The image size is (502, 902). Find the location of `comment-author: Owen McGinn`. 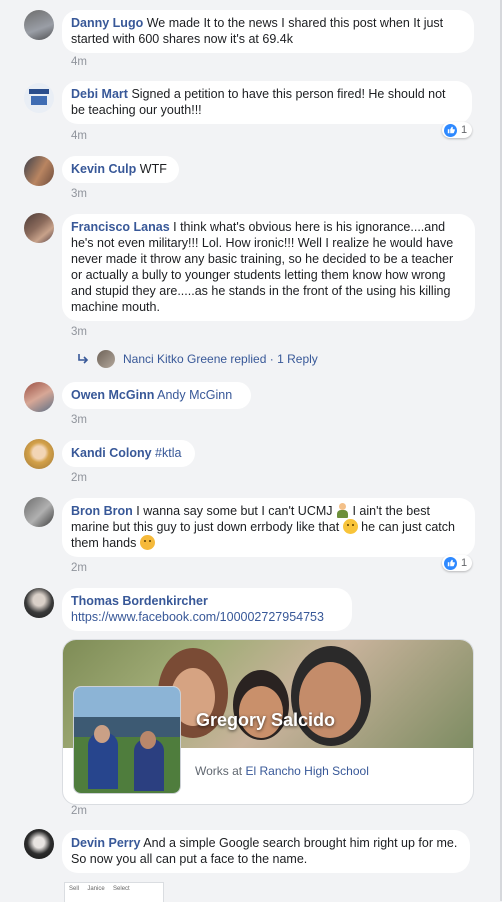

comment-author: Owen McGinn is located at coordinates (112, 395).